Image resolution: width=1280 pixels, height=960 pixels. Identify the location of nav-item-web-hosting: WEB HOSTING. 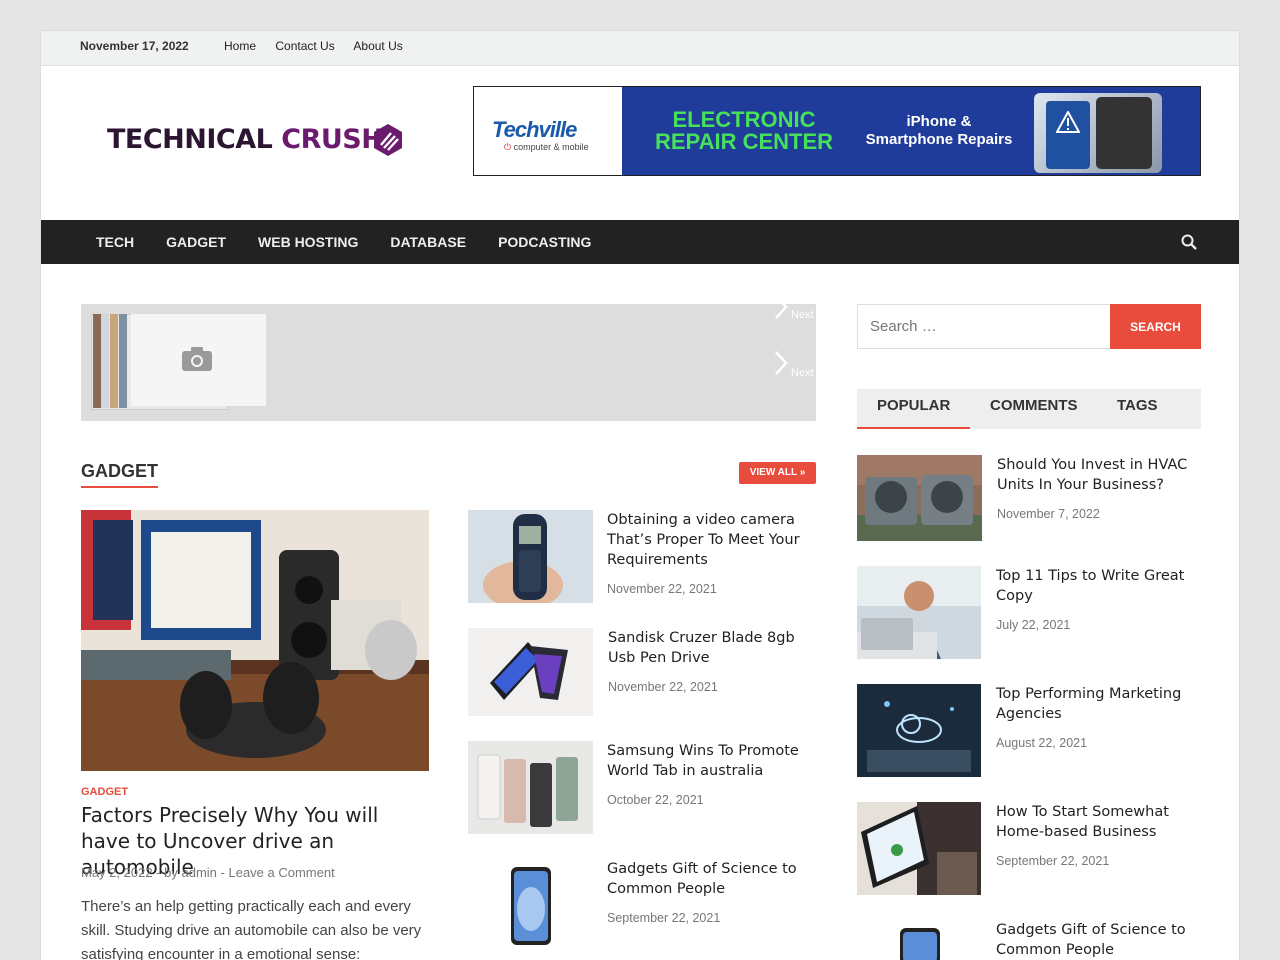
(308, 242).